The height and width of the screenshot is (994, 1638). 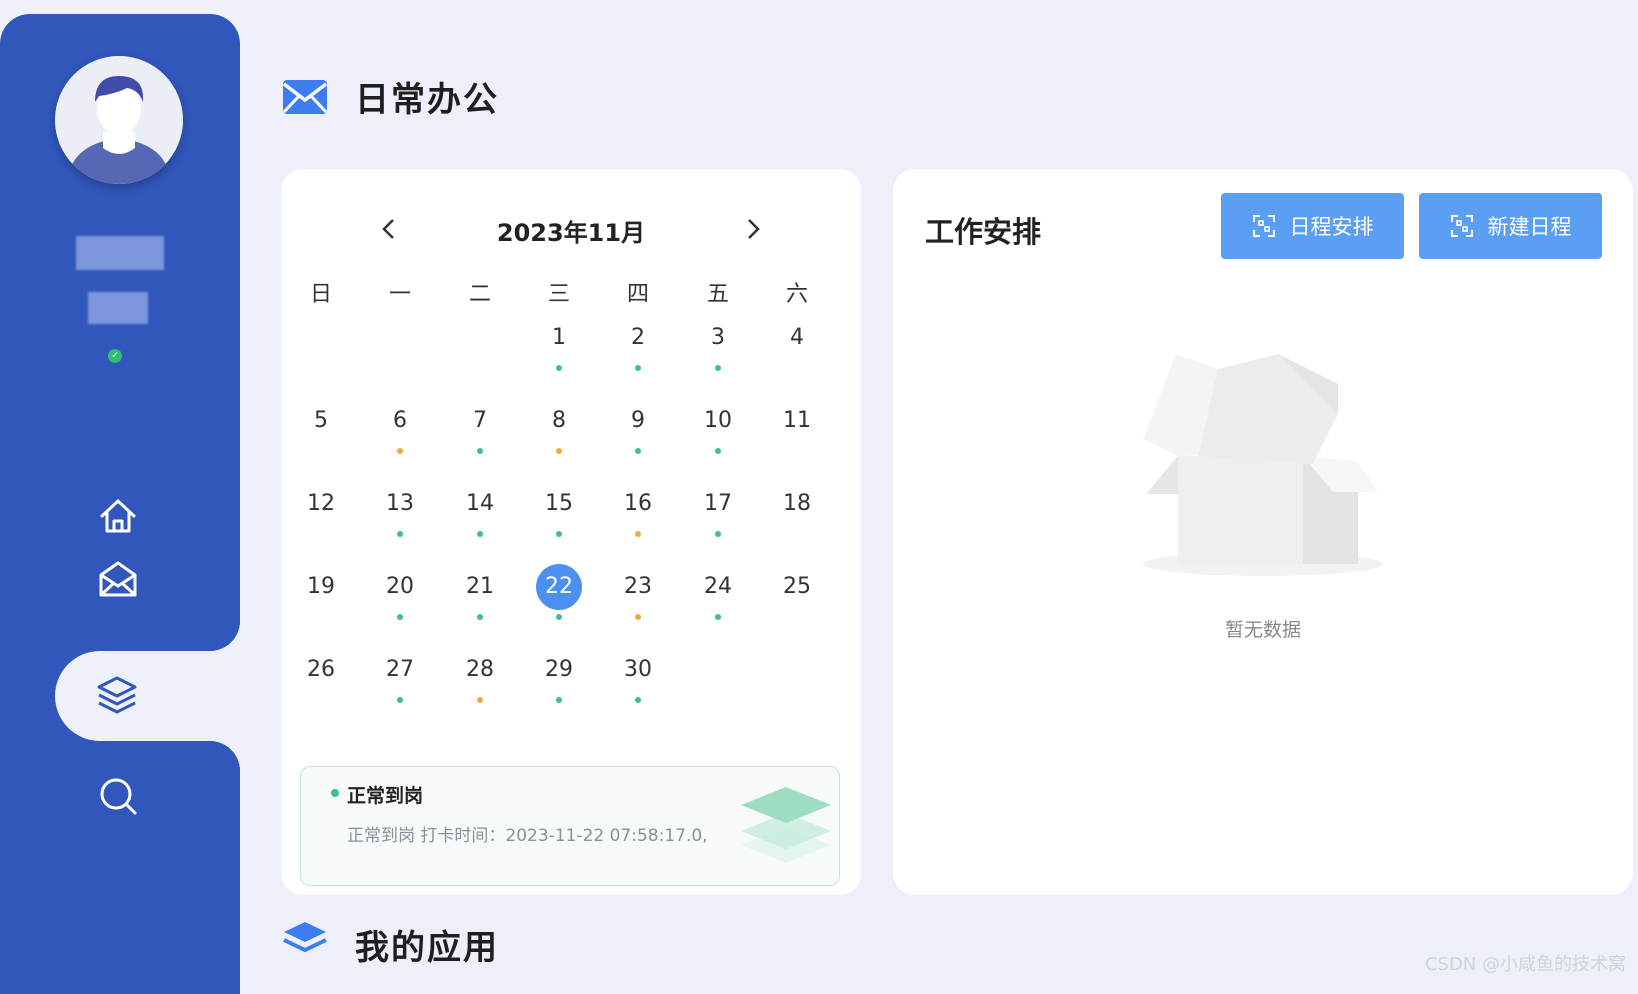 I want to click on day-number: 25, so click(x=797, y=587).